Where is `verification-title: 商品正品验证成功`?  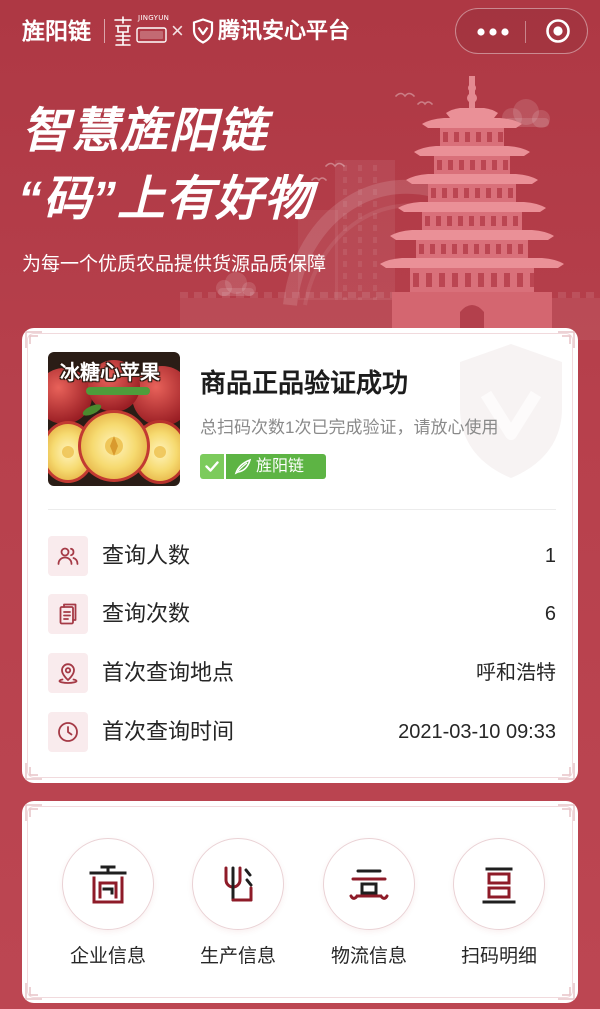
verification-title: 商品正品验证成功 is located at coordinates (304, 383).